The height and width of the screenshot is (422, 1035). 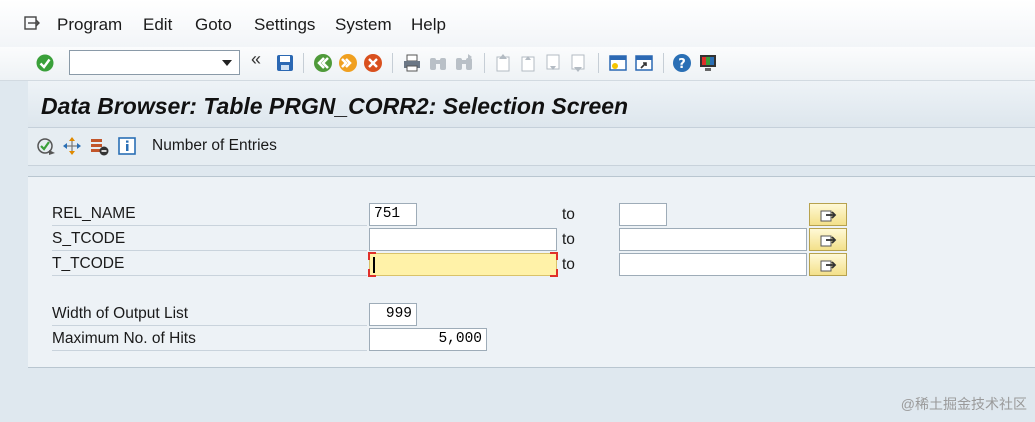 I want to click on s-tcode-label: S_TCODE, so click(x=209, y=239).